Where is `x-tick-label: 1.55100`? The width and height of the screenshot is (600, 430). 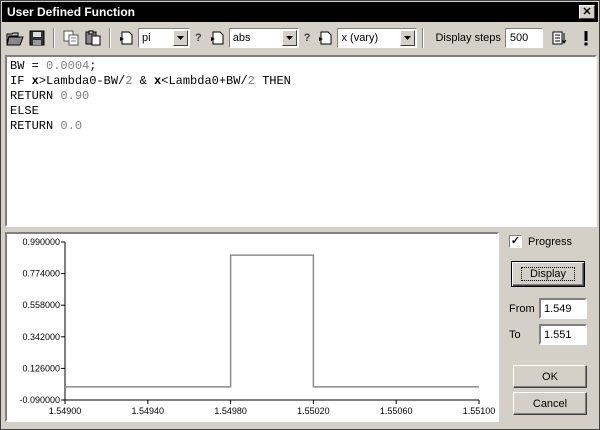 x-tick-label: 1.55100 is located at coordinates (479, 411).